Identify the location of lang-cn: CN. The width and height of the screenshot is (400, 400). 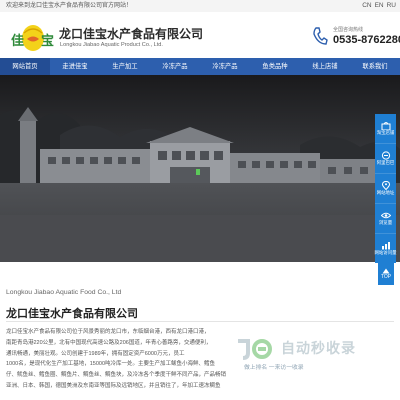
(366, 5).